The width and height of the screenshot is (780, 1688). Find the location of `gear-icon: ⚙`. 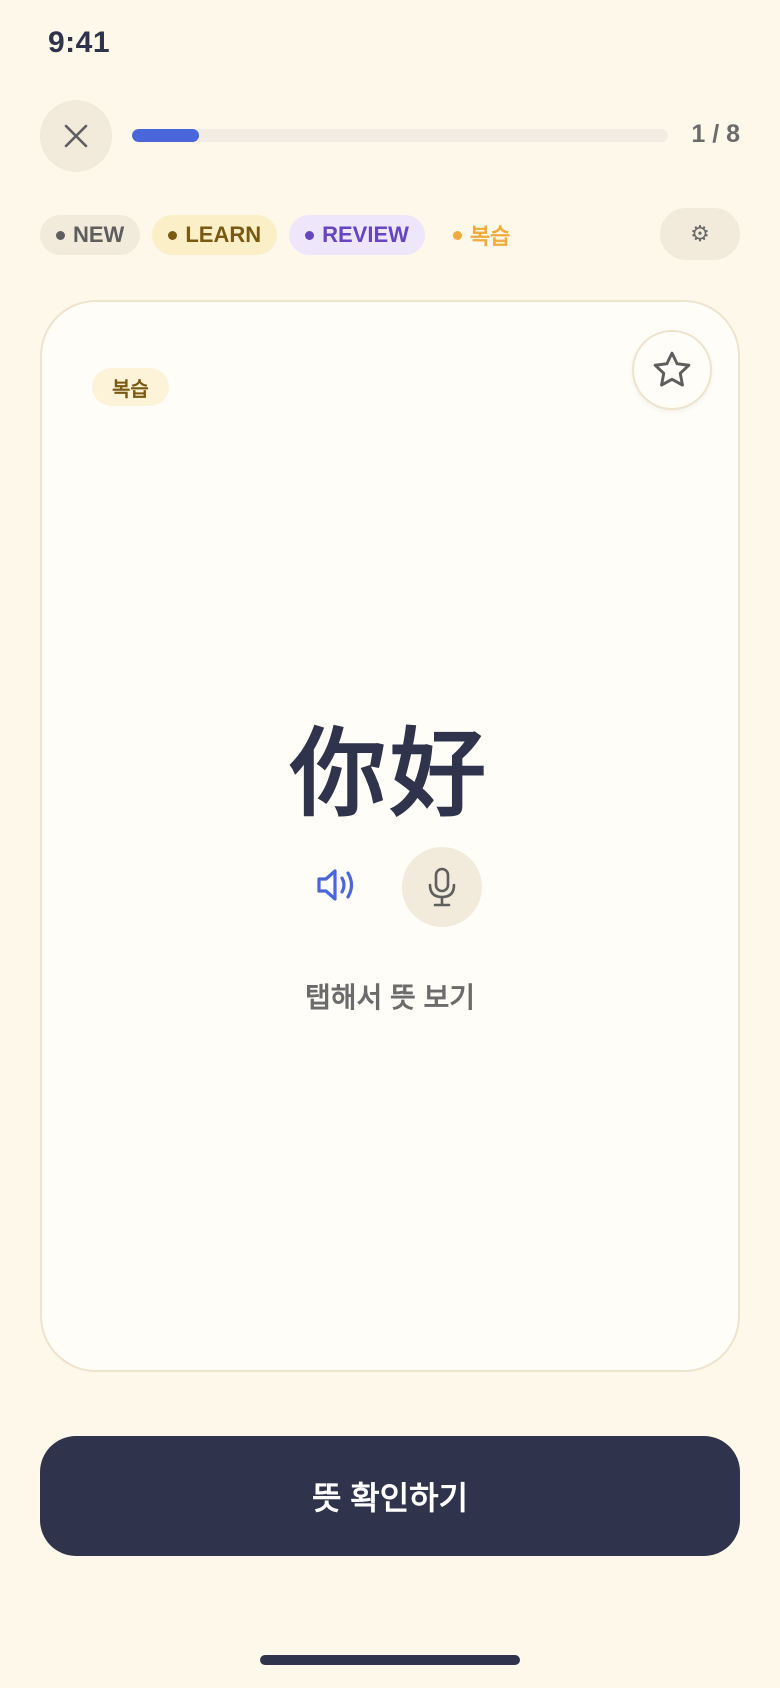

gear-icon: ⚙ is located at coordinates (700, 233).